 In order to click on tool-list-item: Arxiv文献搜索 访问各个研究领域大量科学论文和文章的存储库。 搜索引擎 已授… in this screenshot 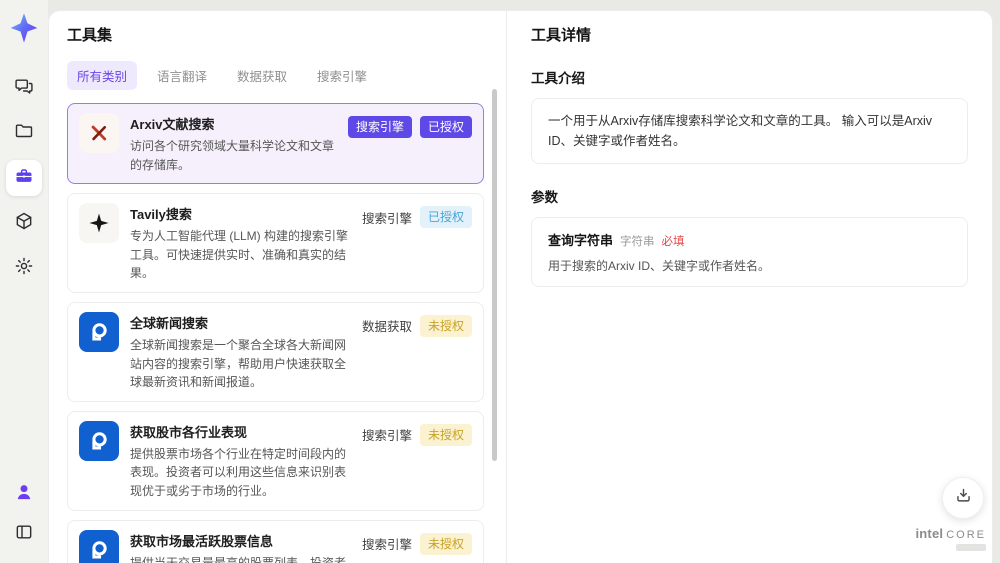, I will do `click(275, 144)`.